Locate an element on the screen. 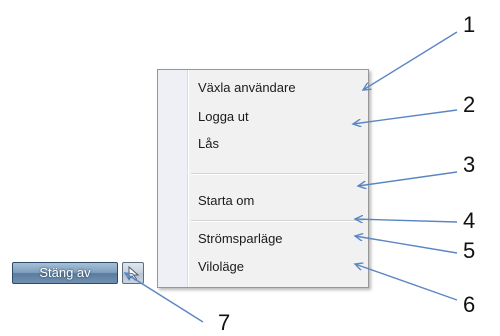  callout-number-3: 3 is located at coordinates (469, 164).